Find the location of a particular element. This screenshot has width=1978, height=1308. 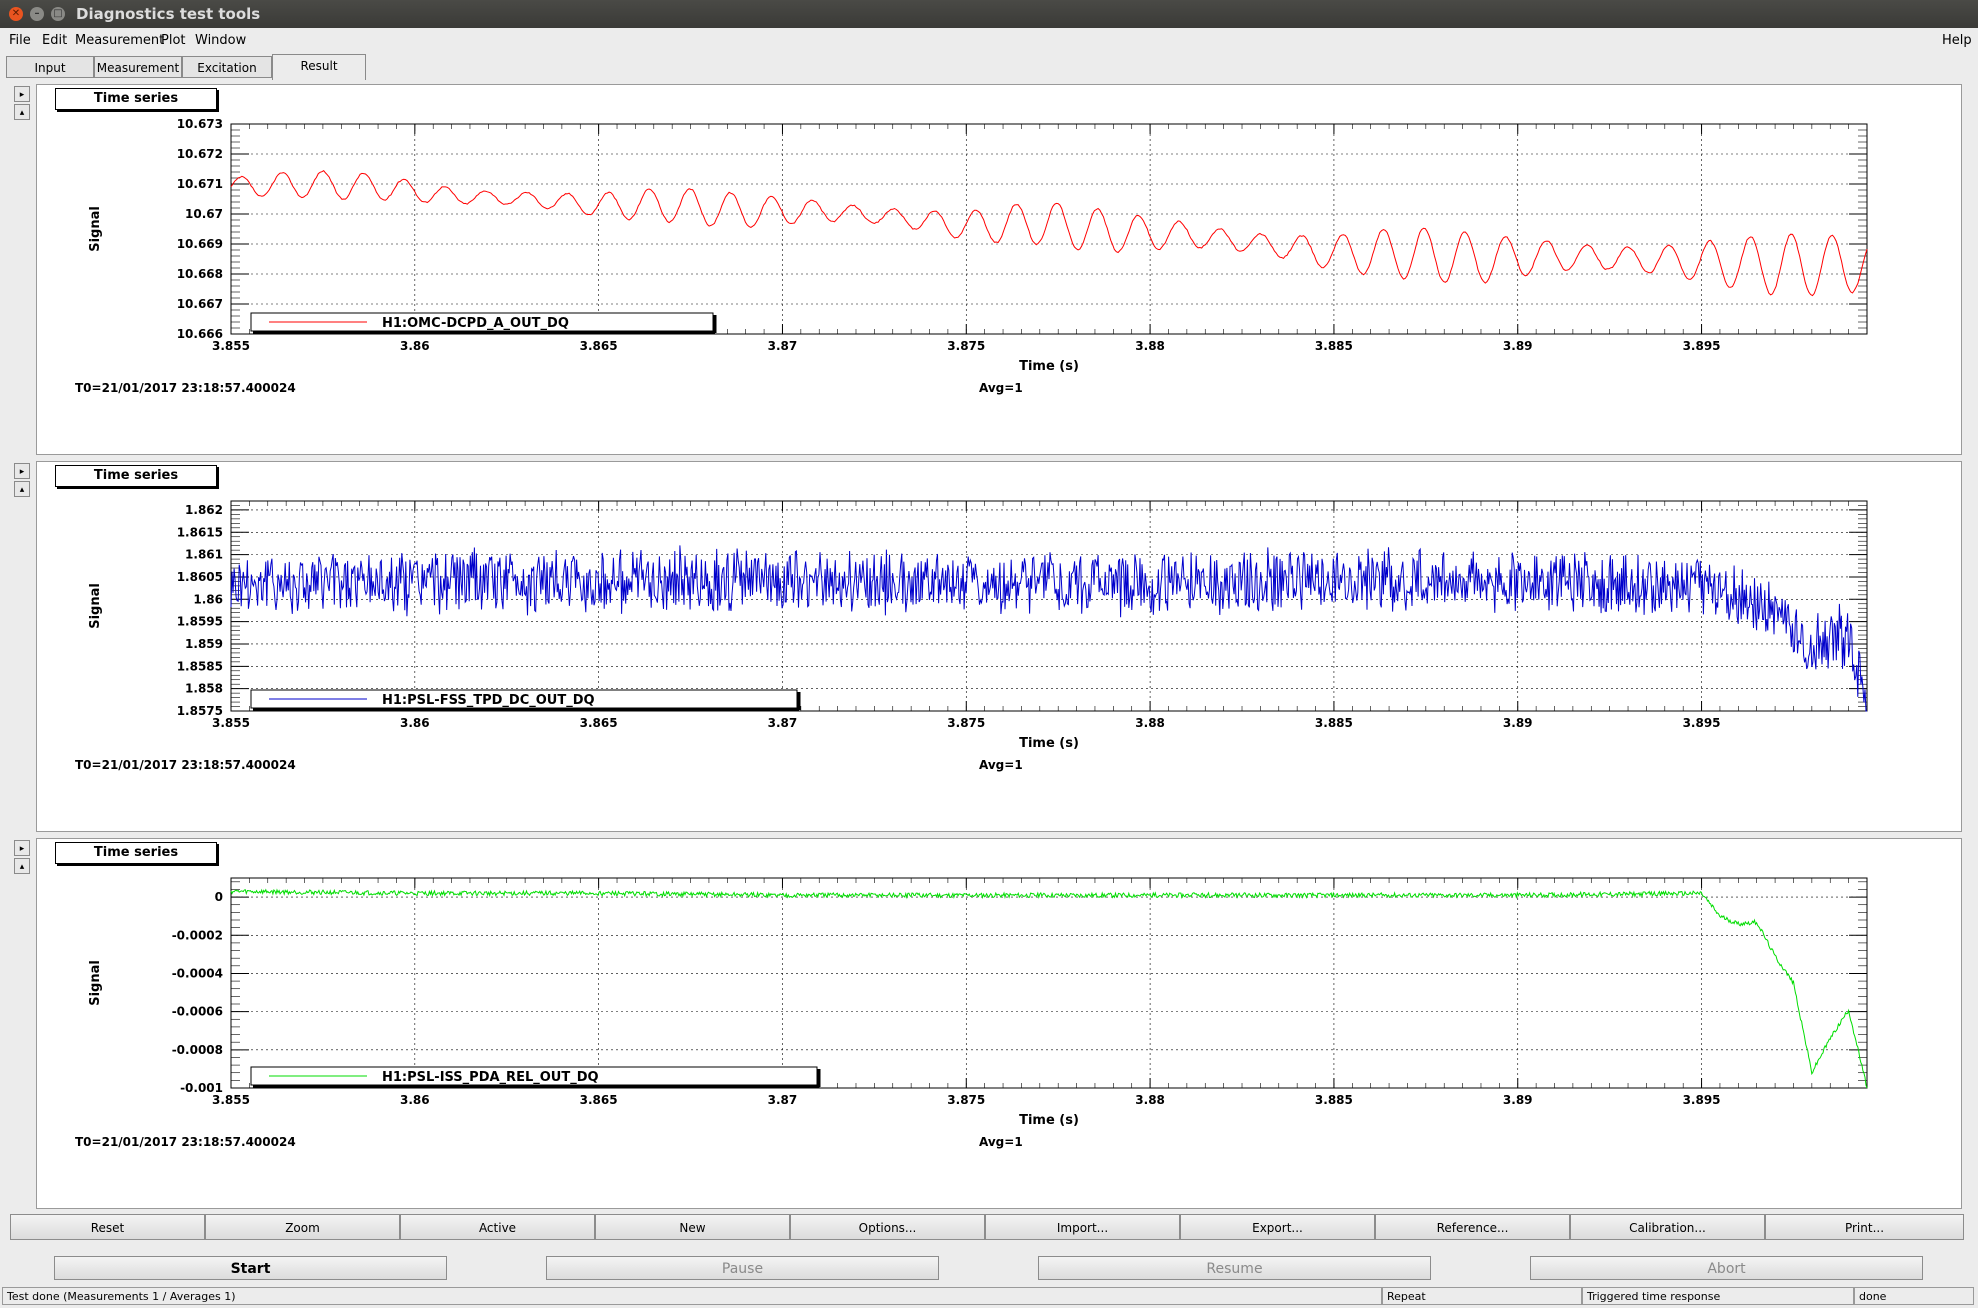

x-tick-label: 3.86 is located at coordinates (415, 1100).